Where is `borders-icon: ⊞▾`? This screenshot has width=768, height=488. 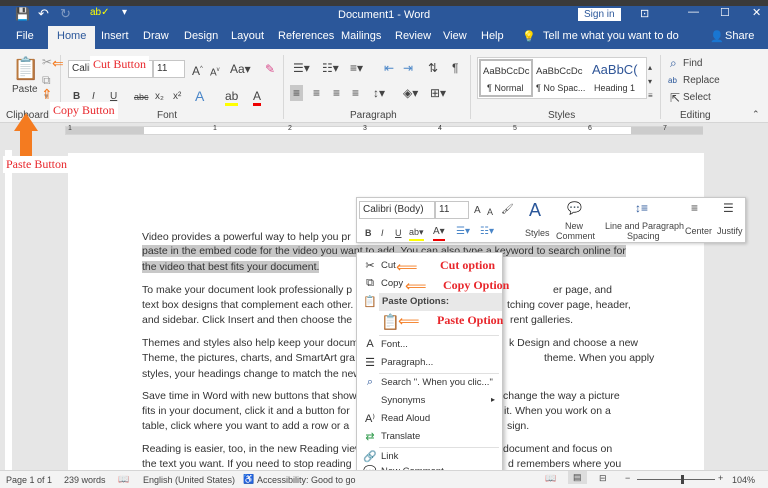
borders-icon: ⊞▾ is located at coordinates (438, 93).